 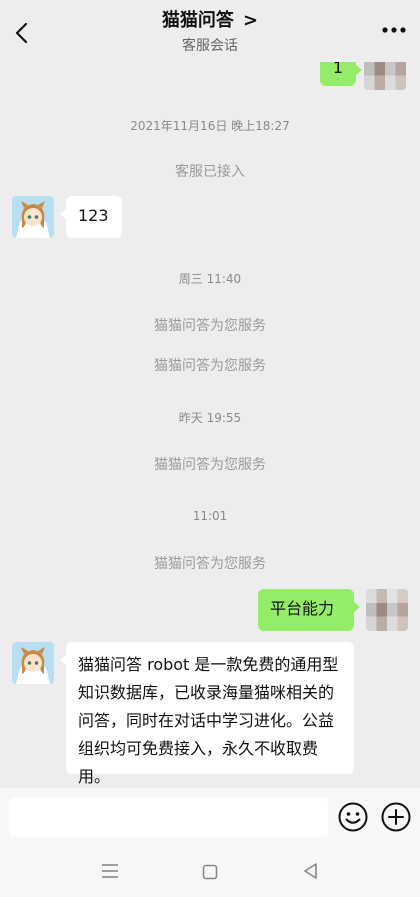 I want to click on chat-subtitle: 客服会话, so click(x=210, y=46).